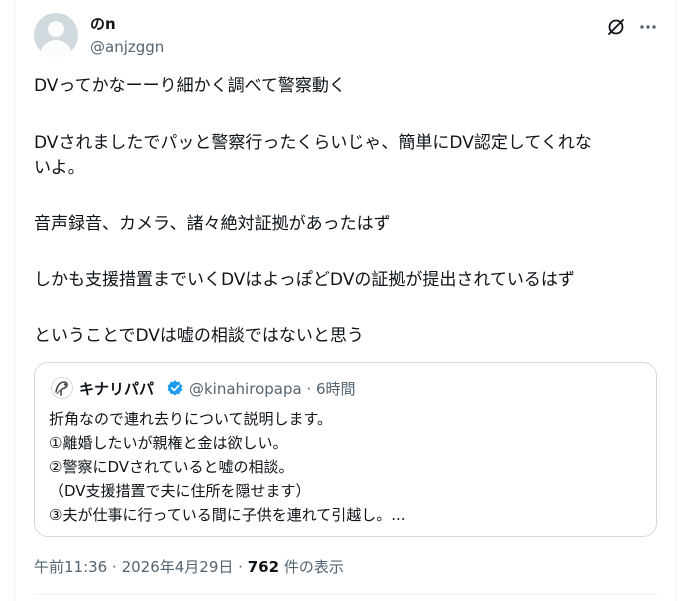  Describe the element at coordinates (313, 155) in the screenshot. I see `tweet-paragraph: DVされましたでパッと警察行ったくらいじゃ、簡単にDV認定してくれな いよ。` at that location.